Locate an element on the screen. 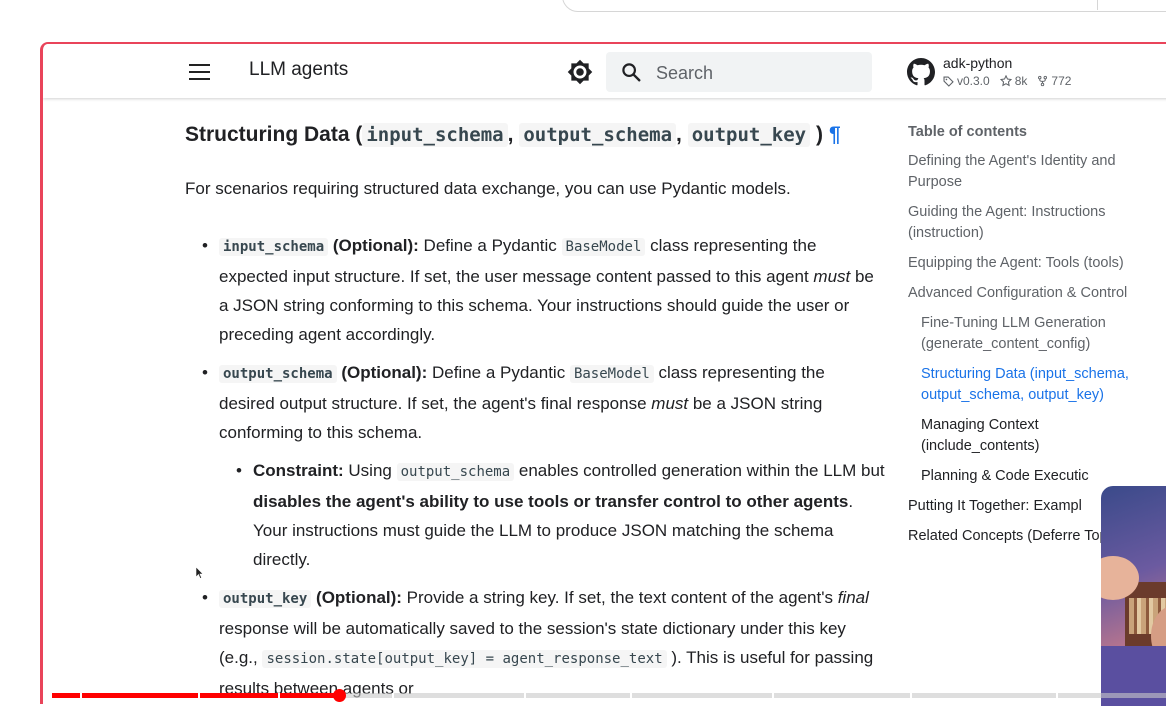 This screenshot has width=1166, height=706. brightness-icon is located at coordinates (580, 72).